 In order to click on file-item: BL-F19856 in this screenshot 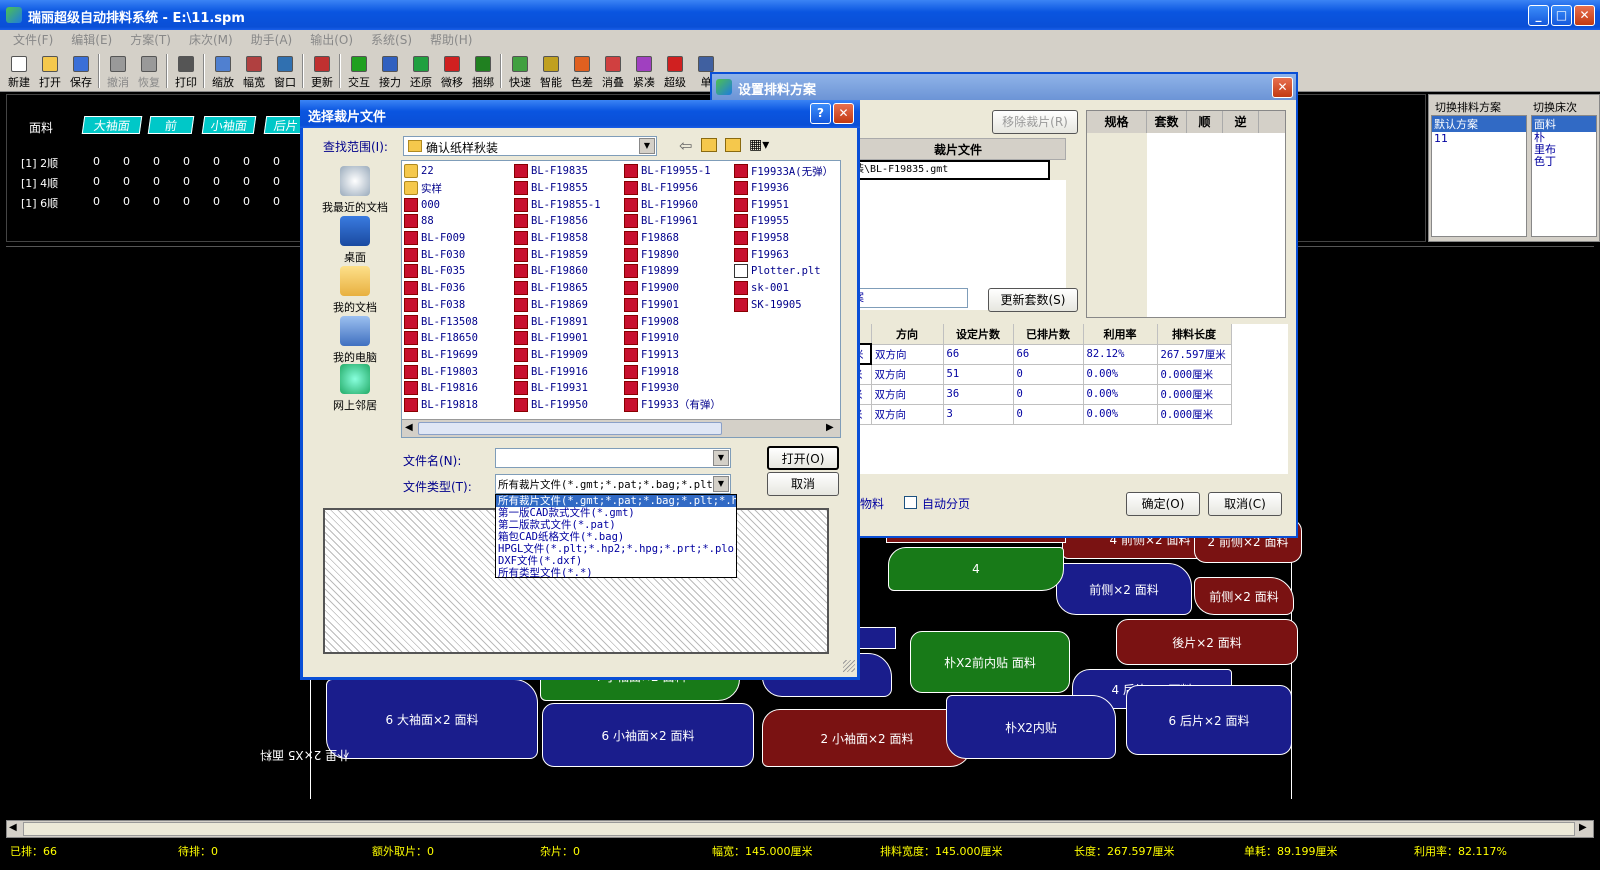, I will do `click(569, 221)`.